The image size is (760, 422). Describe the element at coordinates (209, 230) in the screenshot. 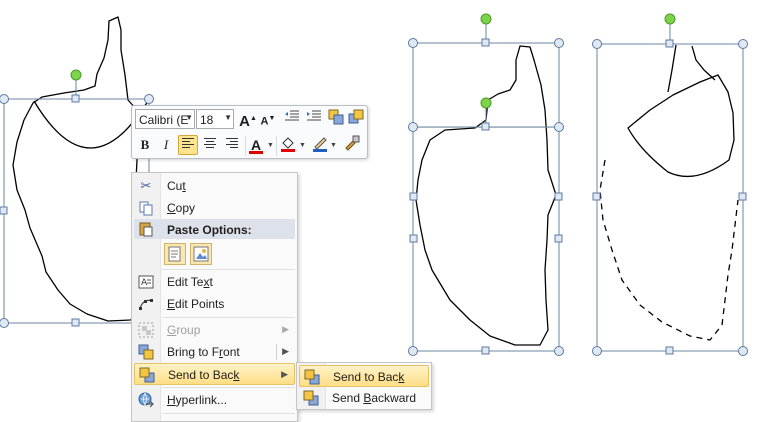

I see `paste-options-label: Paste Options:` at that location.